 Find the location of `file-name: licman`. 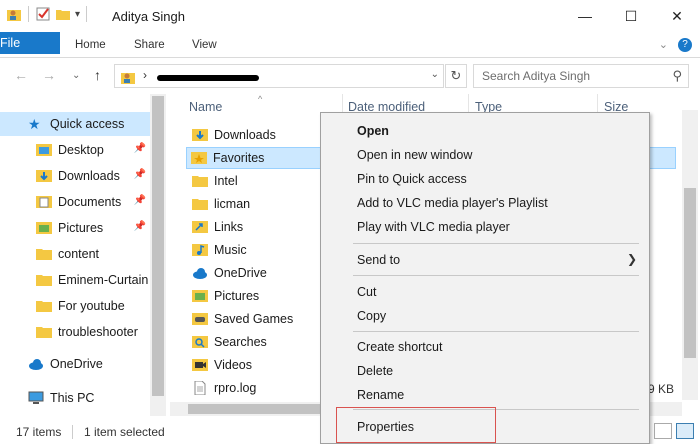

file-name: licman is located at coordinates (232, 204).